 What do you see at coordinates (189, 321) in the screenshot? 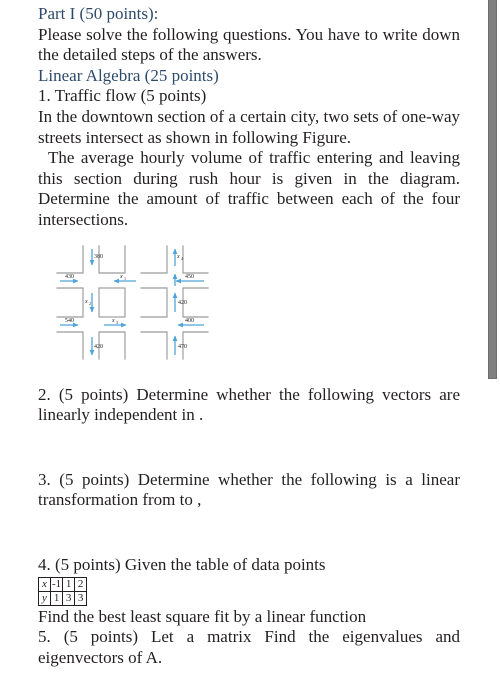
I see `flow-label-400: 400` at bounding box center [189, 321].